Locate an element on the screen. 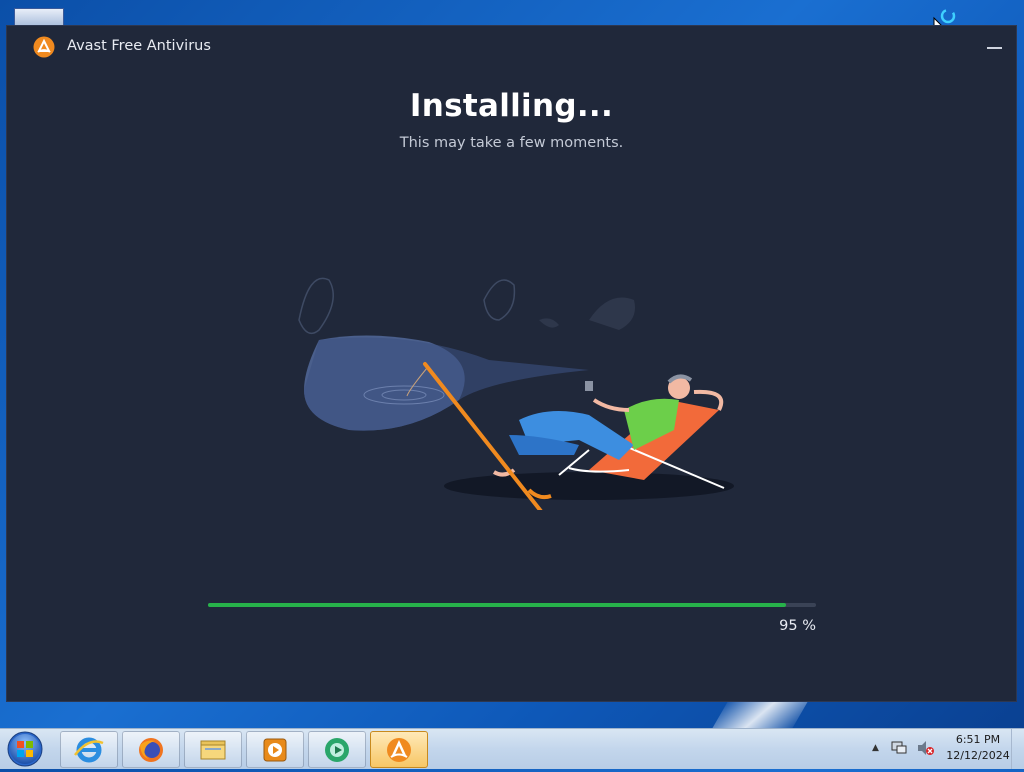  taskbar-avast-button is located at coordinates (399, 749).